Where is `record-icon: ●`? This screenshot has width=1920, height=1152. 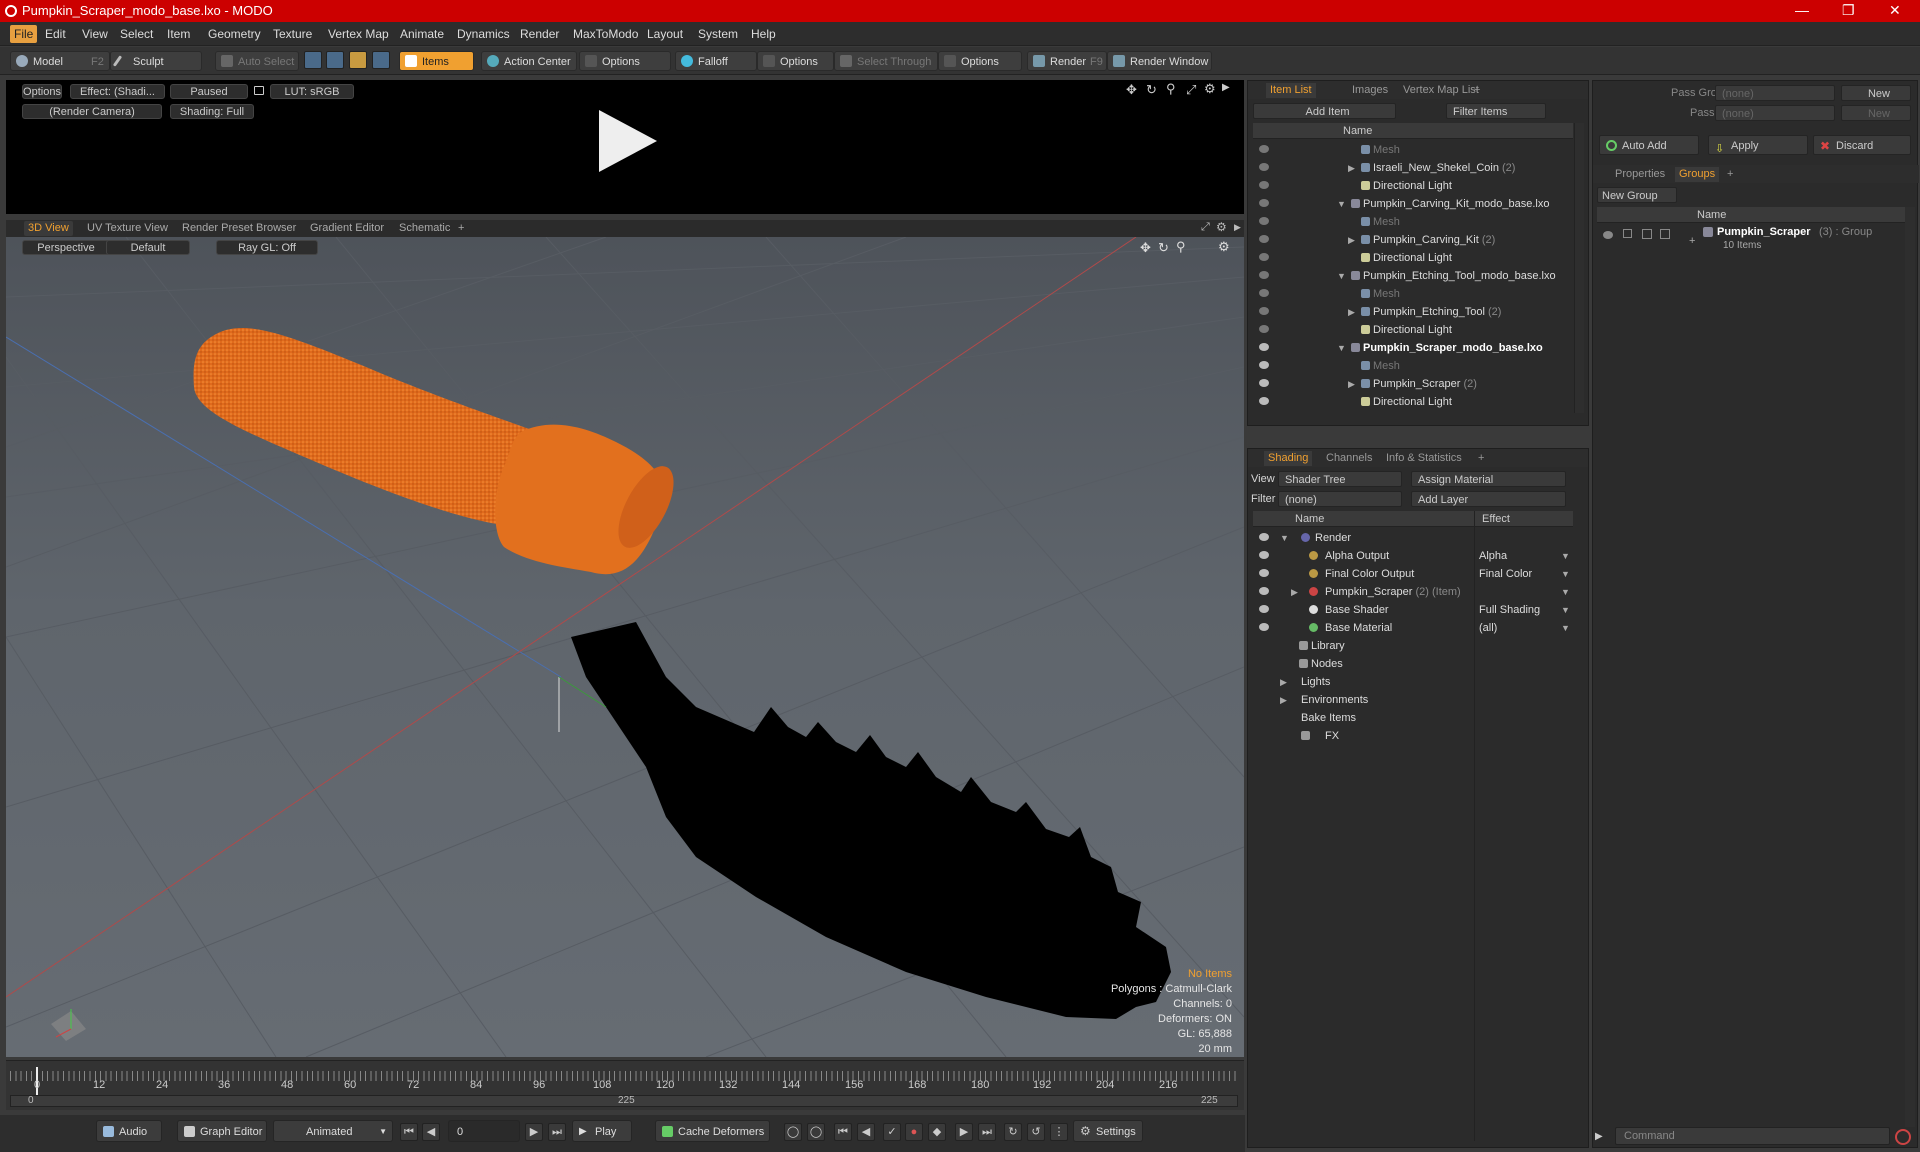 record-icon: ● is located at coordinates (914, 1132).